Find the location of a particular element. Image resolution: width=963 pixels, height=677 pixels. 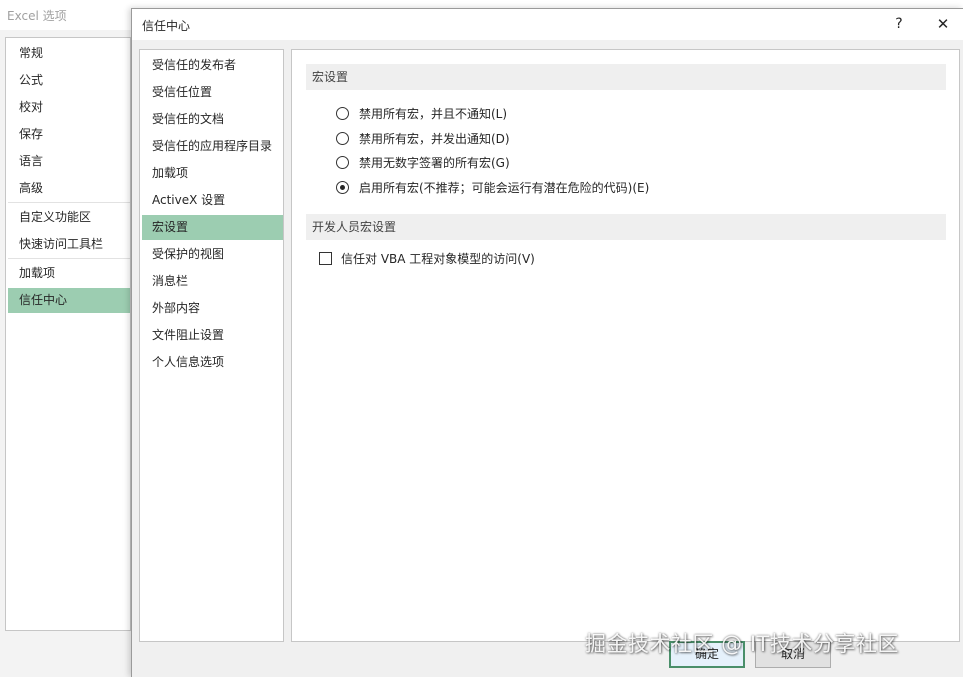

sidebar-item-formulas: 公式 is located at coordinates (69, 80).